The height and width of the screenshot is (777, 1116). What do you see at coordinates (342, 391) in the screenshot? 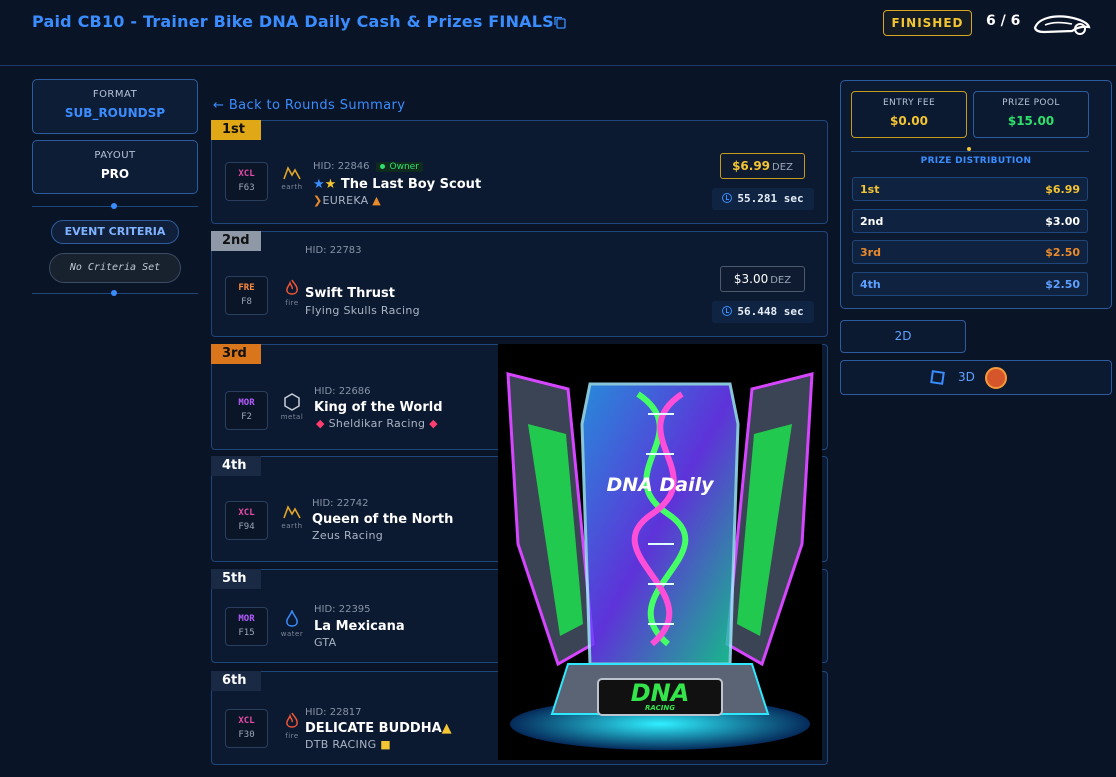
I see `horse-id: HID: 22686` at bounding box center [342, 391].